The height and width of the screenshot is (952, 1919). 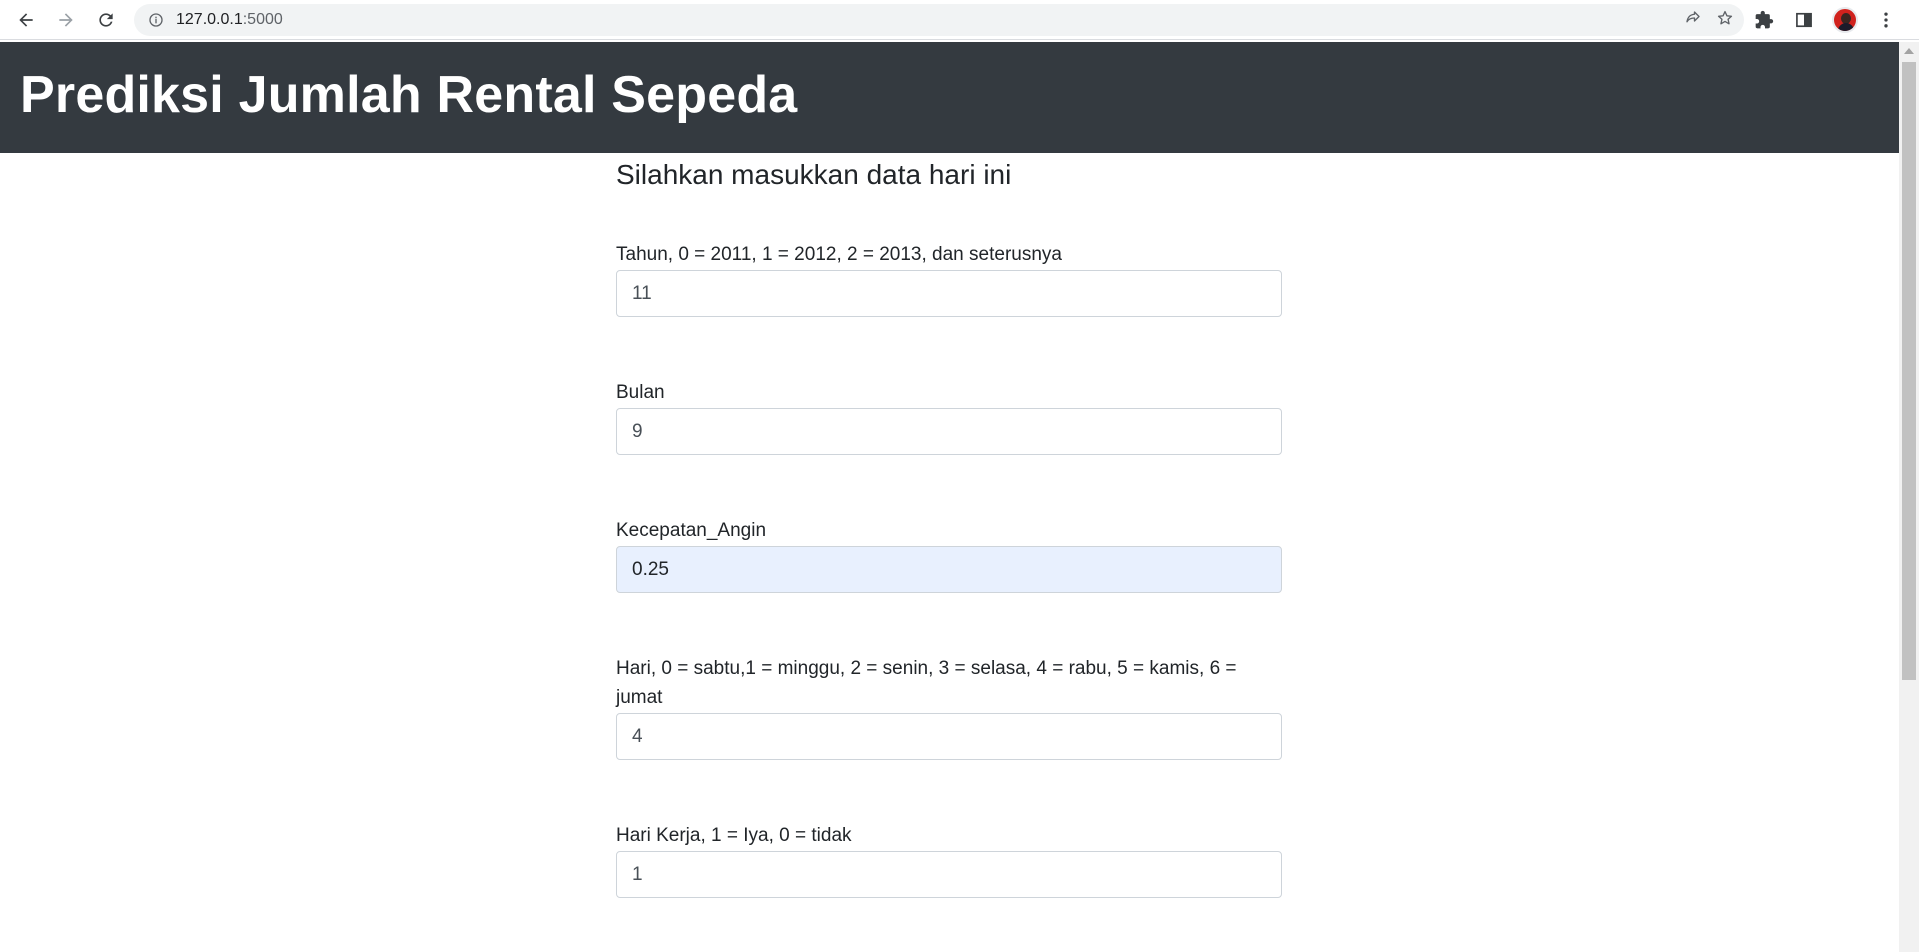 I want to click on scrollbar-thumb, so click(x=1909, y=371).